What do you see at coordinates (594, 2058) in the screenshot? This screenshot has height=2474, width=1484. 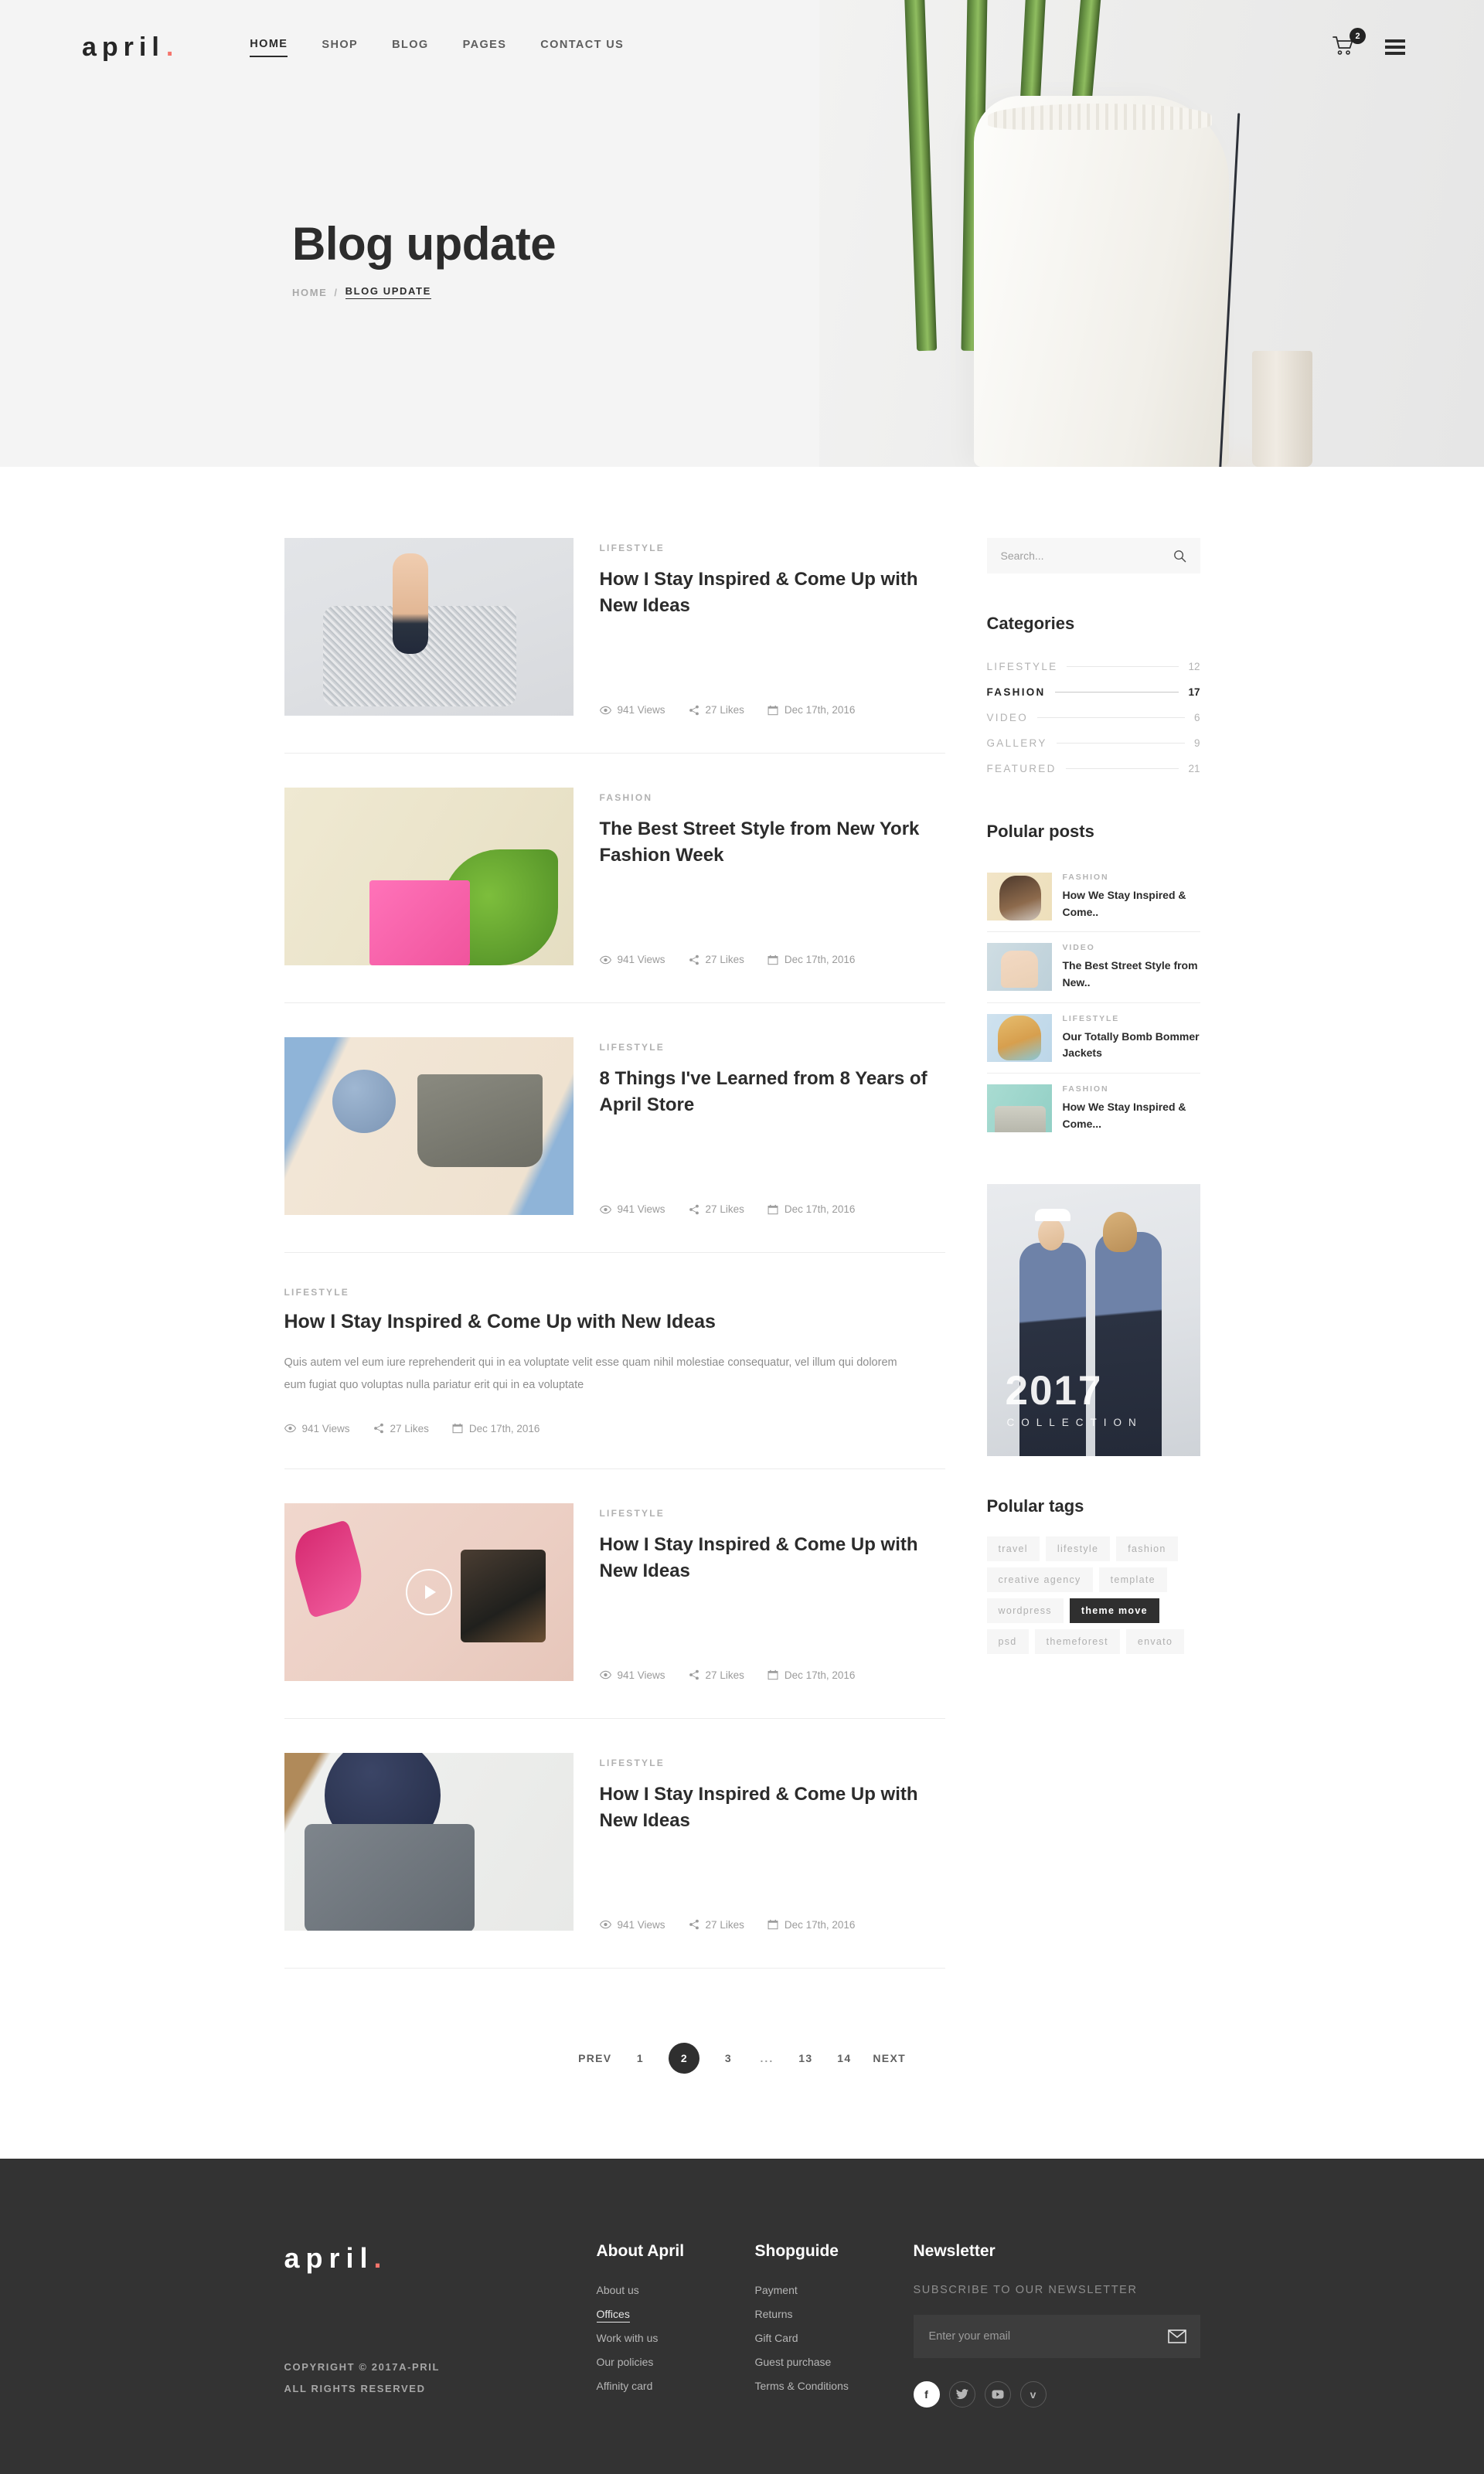 I see `pagination-prev: PREV` at bounding box center [594, 2058].